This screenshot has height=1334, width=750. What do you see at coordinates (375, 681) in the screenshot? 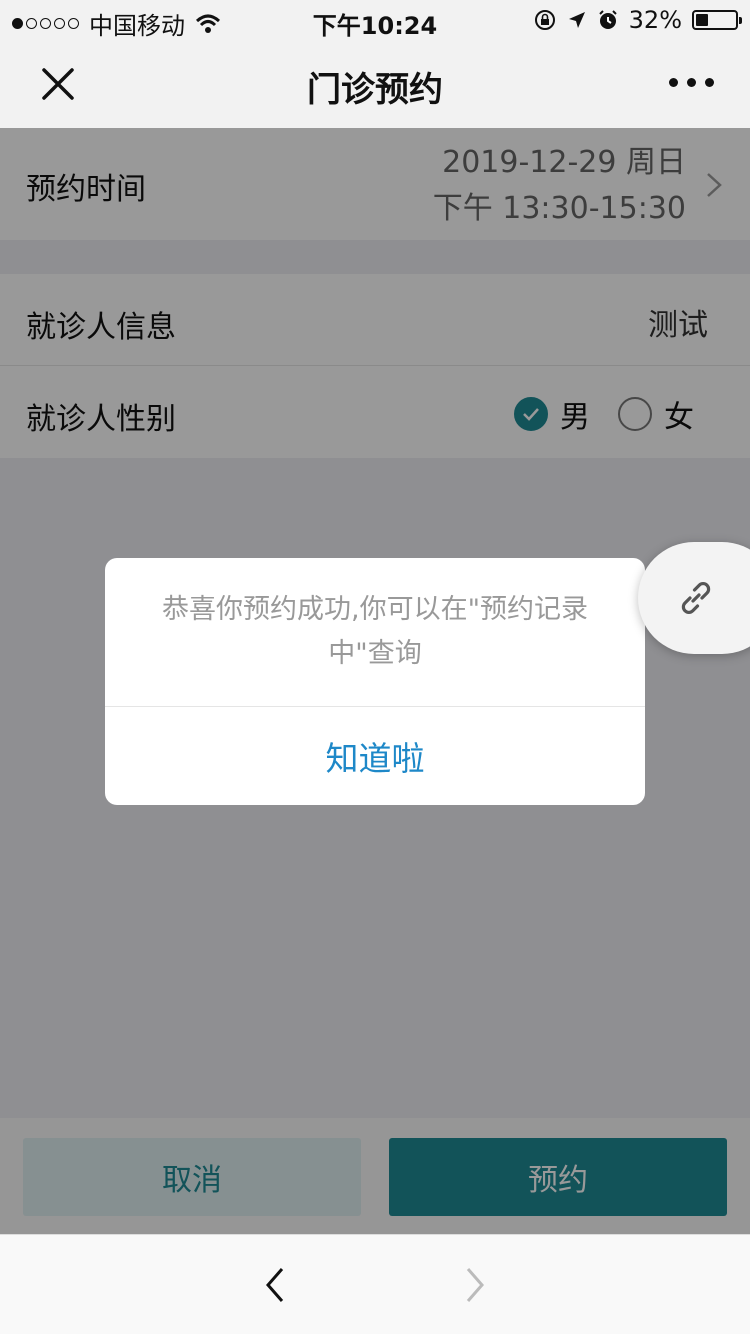
I see `success-dialog: 恭喜你预约成功,你可以在"预约记录中"查询 知道啦` at bounding box center [375, 681].